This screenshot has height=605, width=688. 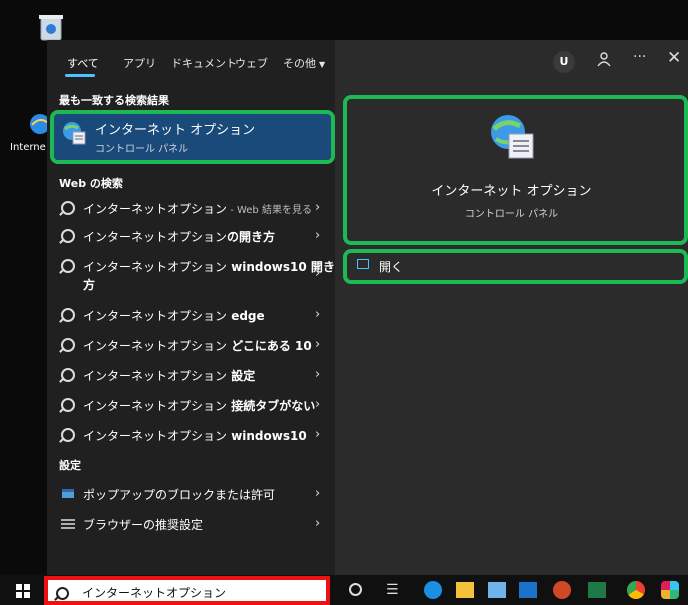 I want to click on tab-more: その他 ▼, so click(x=304, y=63).